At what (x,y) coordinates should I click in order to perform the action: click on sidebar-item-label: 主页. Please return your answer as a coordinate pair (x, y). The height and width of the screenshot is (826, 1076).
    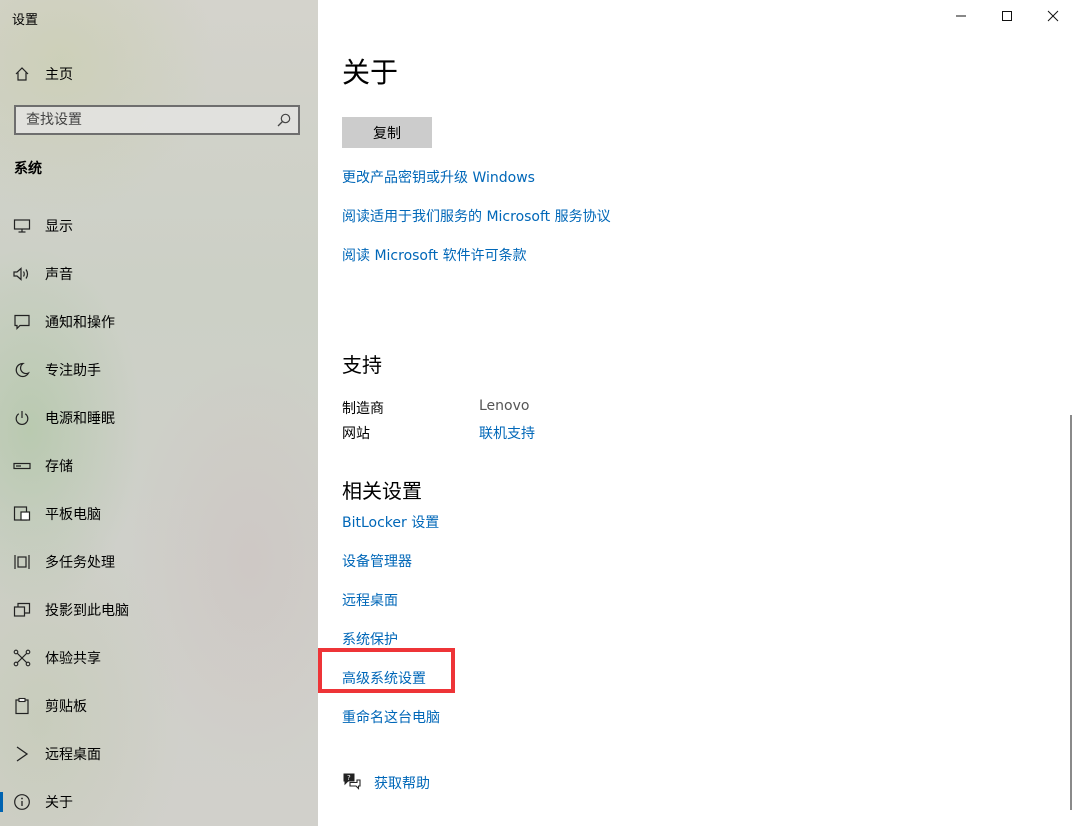
    Looking at the image, I should click on (59, 75).